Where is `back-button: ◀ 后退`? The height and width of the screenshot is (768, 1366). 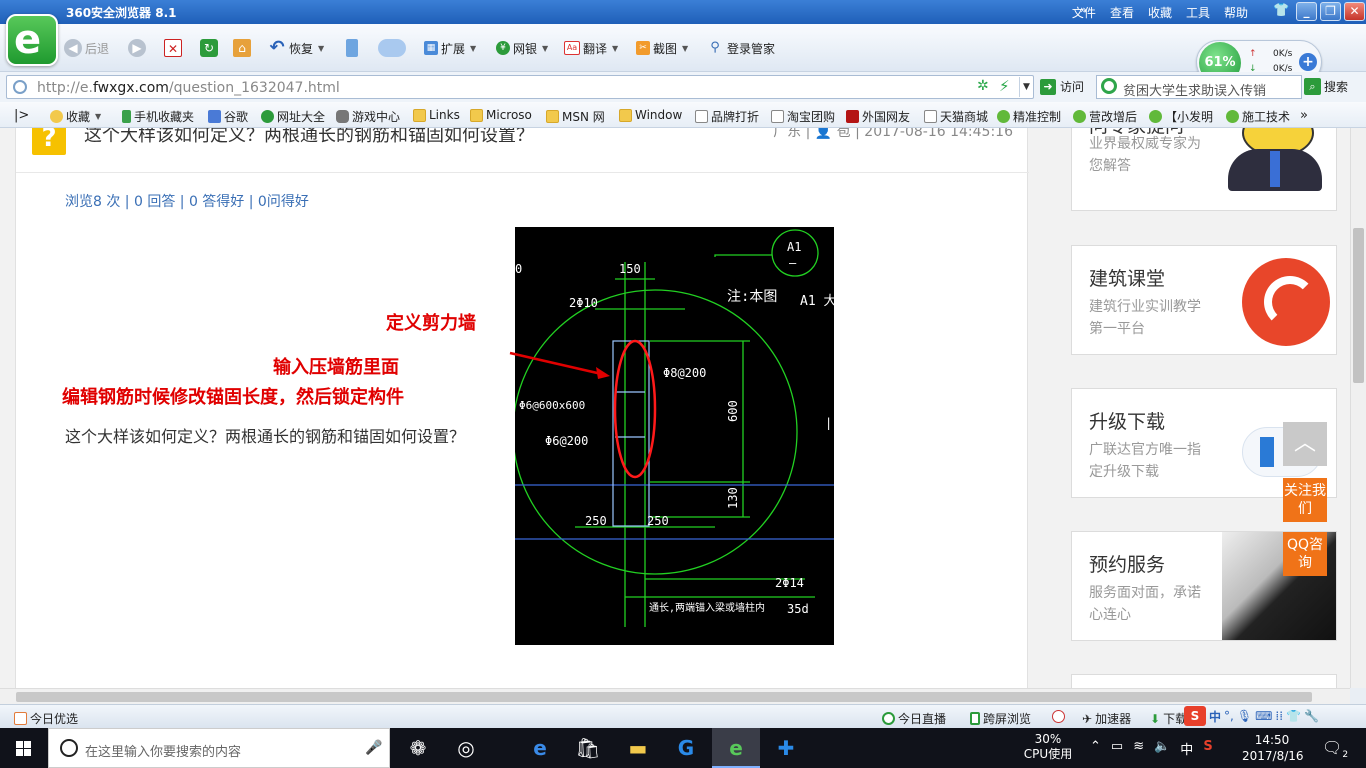 back-button: ◀ 后退 is located at coordinates (86, 48).